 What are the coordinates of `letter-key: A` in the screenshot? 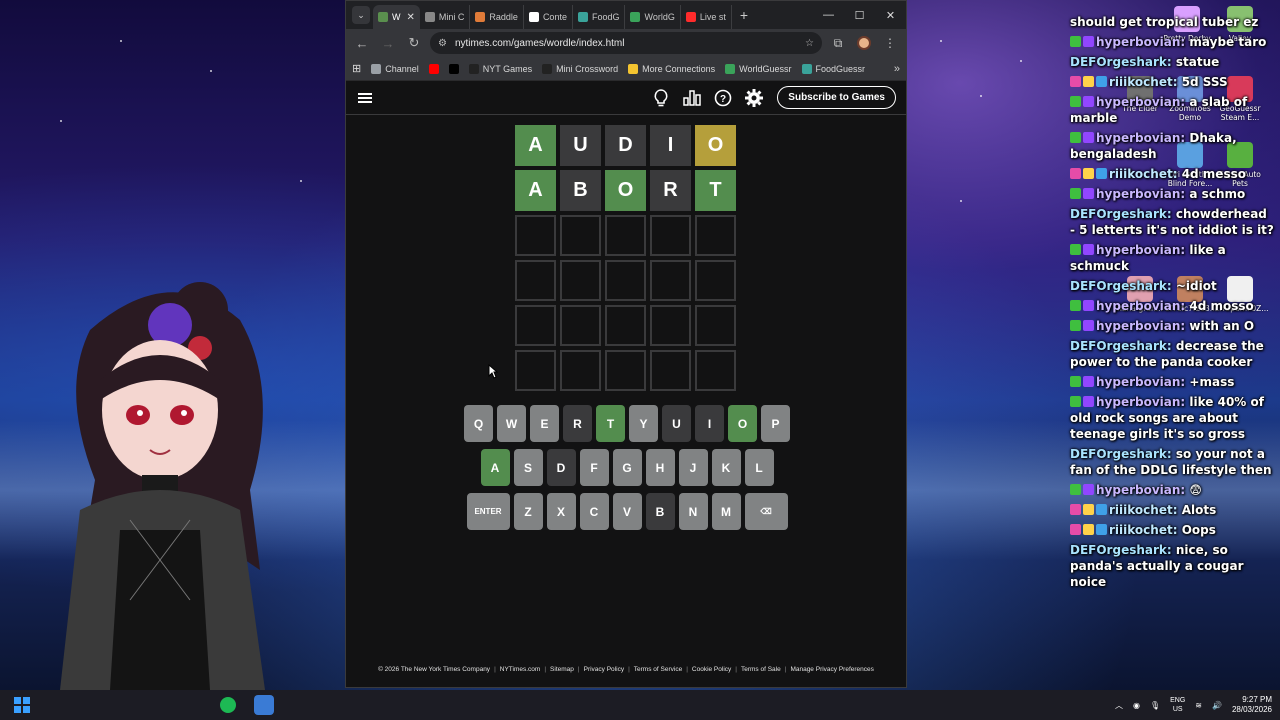 It's located at (495, 467).